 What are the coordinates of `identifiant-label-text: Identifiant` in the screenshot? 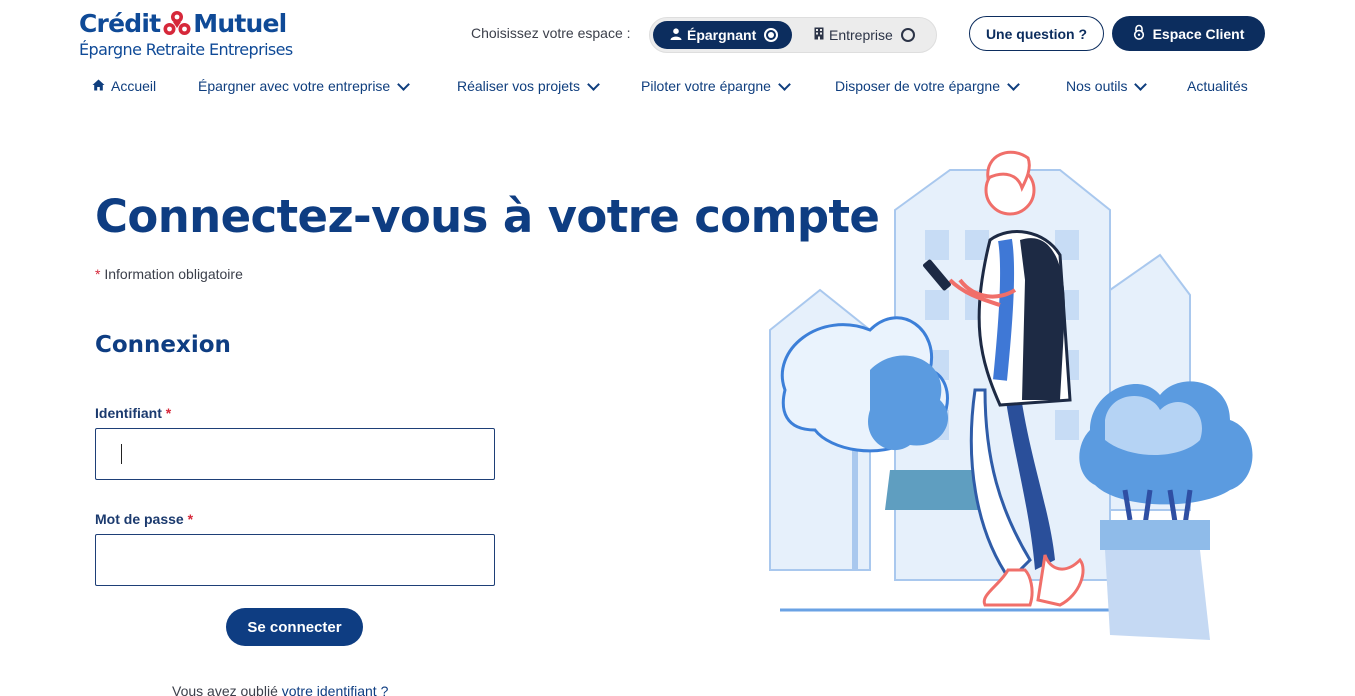 It's located at (128, 413).